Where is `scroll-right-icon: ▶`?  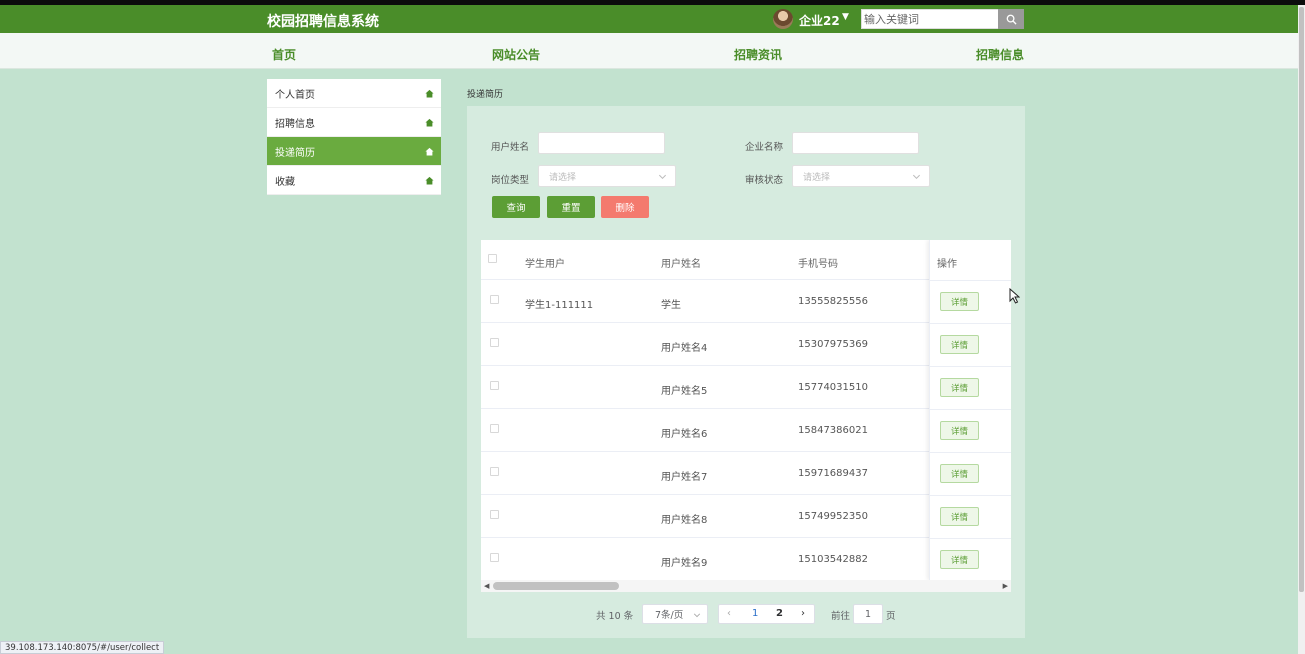 scroll-right-icon: ▶ is located at coordinates (1005, 586).